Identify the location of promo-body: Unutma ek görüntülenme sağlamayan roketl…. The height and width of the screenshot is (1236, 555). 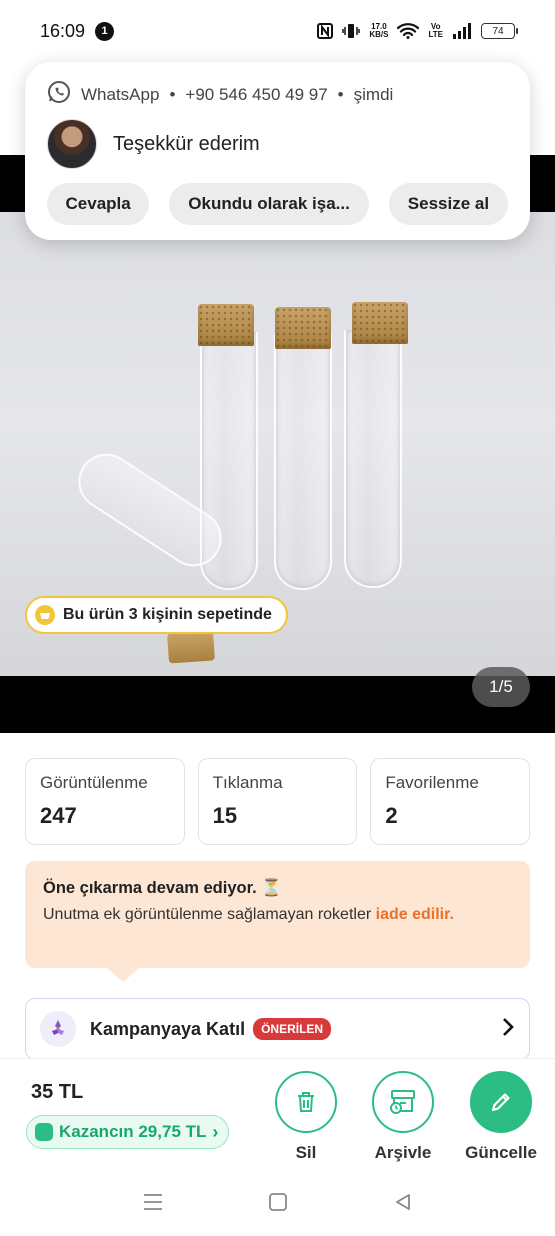
(207, 914).